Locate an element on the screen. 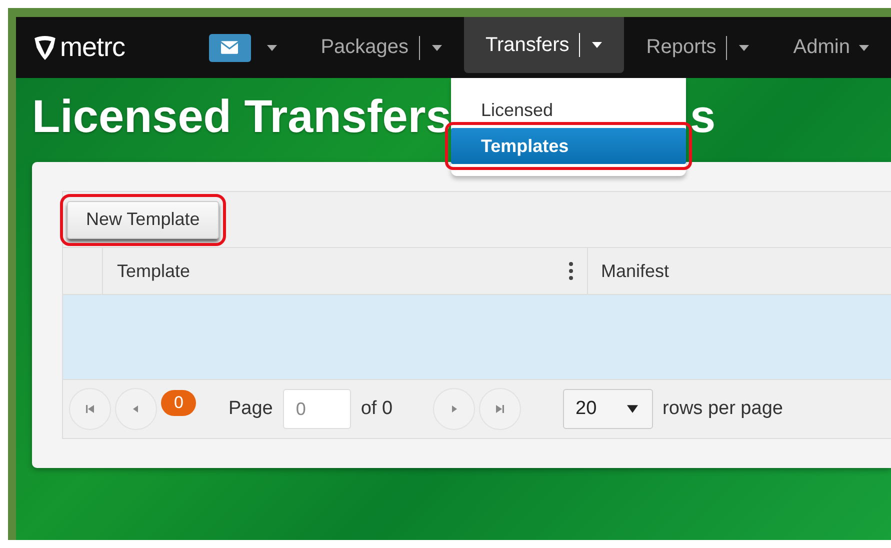  nav-link: Transfers is located at coordinates (528, 45).